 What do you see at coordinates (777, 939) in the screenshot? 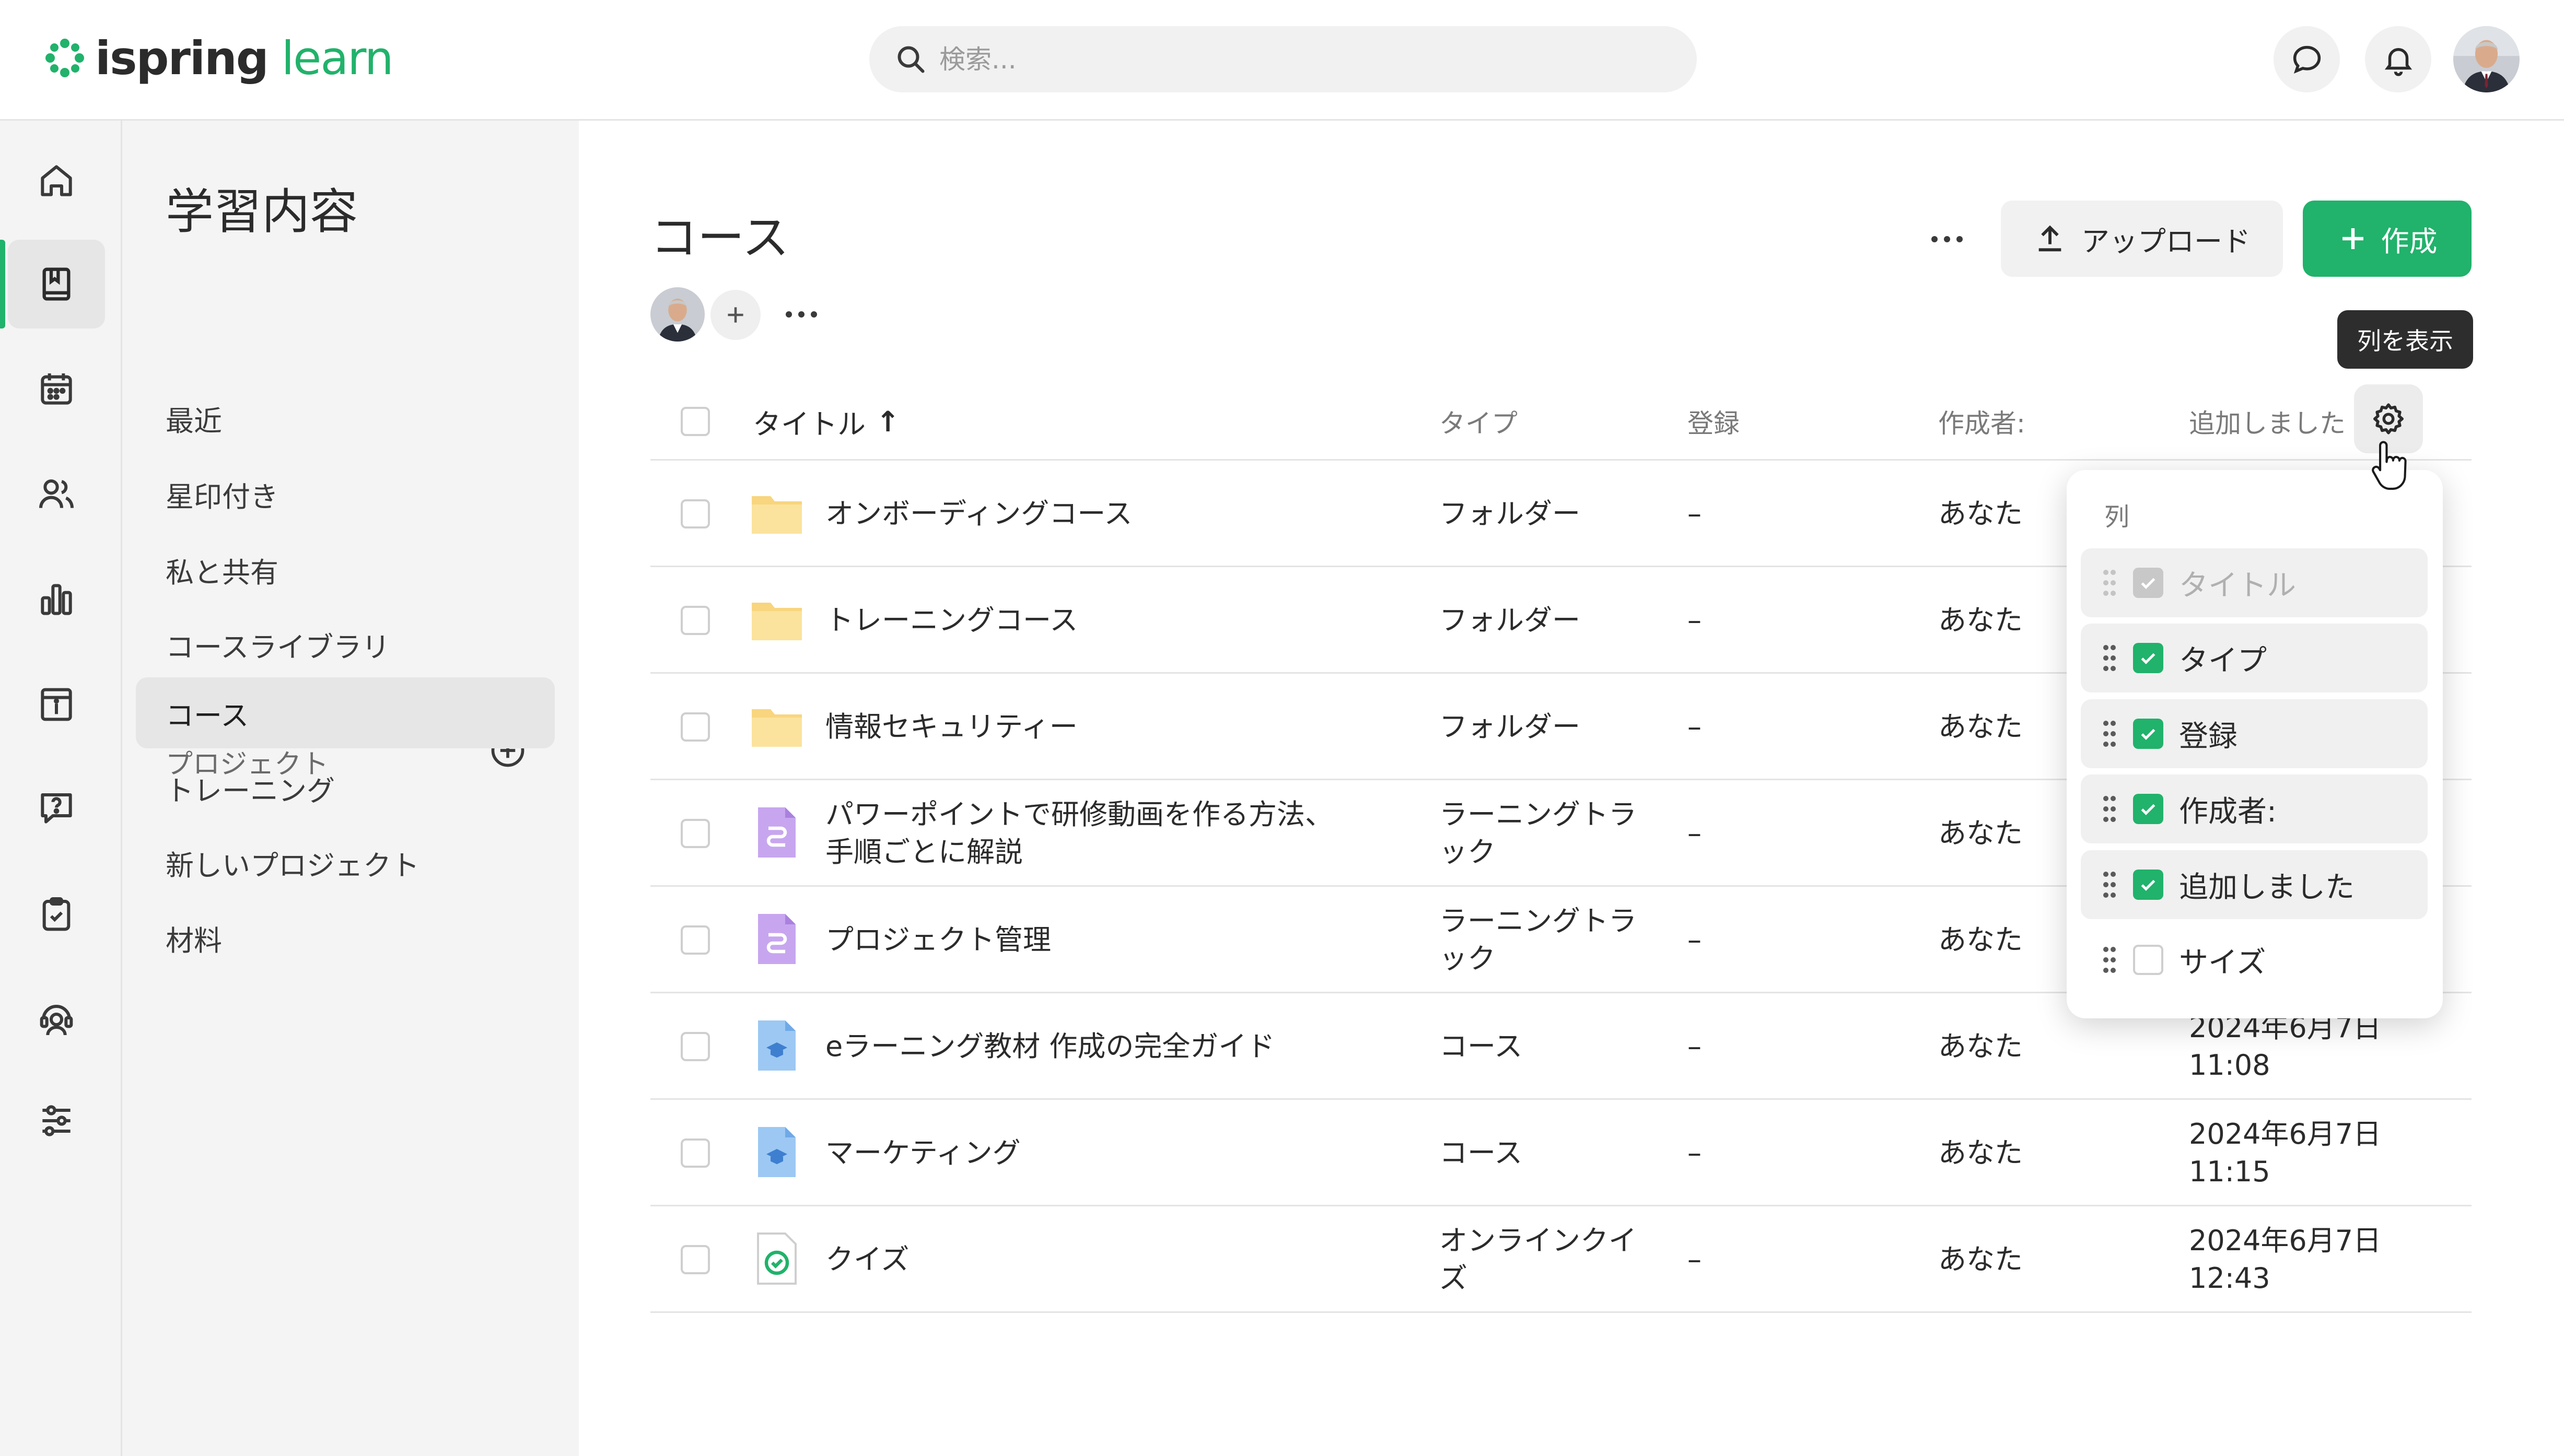
I see `learning-track-icon` at bounding box center [777, 939].